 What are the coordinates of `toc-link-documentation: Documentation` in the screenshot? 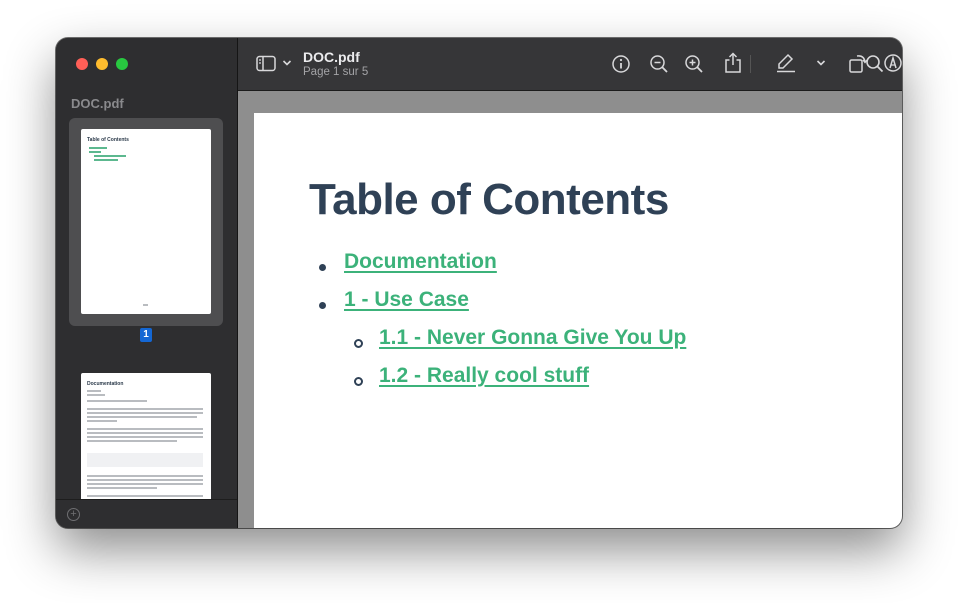 It's located at (420, 262).